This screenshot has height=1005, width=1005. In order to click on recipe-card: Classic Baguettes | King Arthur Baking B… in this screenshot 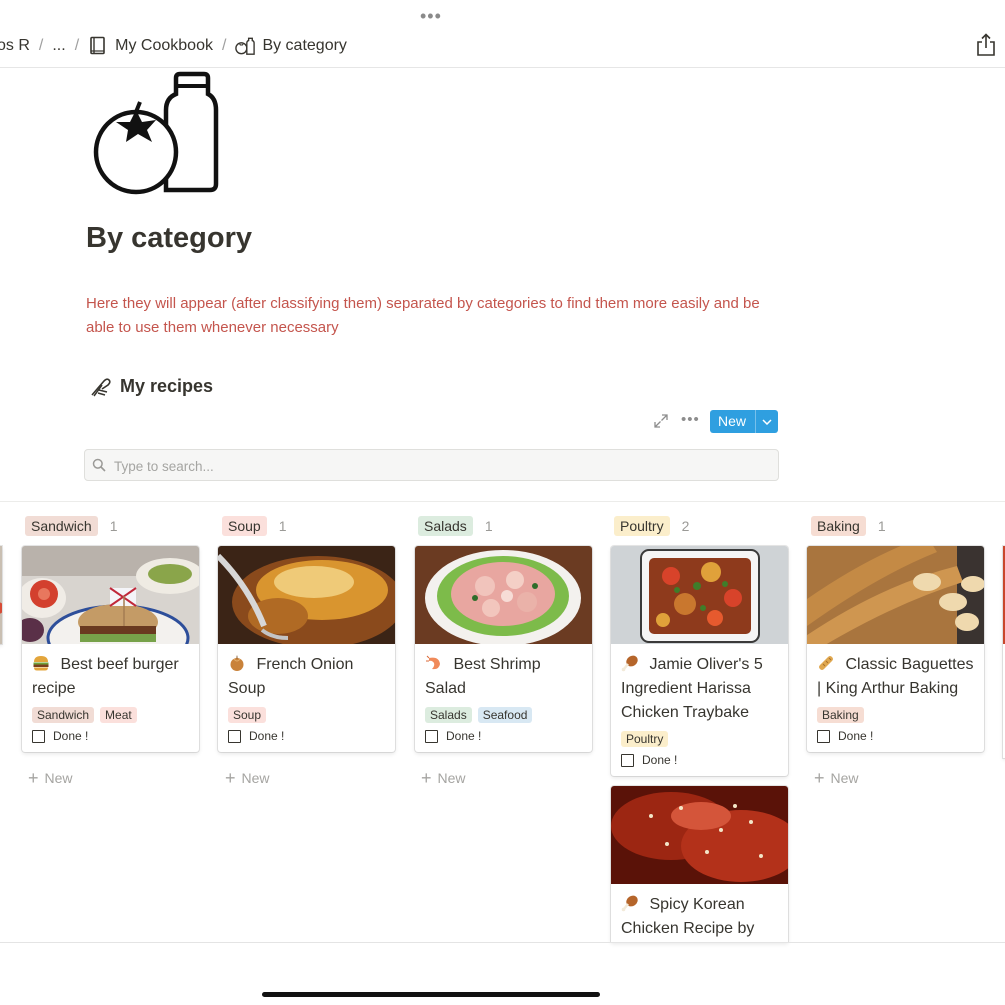, I will do `click(895, 649)`.